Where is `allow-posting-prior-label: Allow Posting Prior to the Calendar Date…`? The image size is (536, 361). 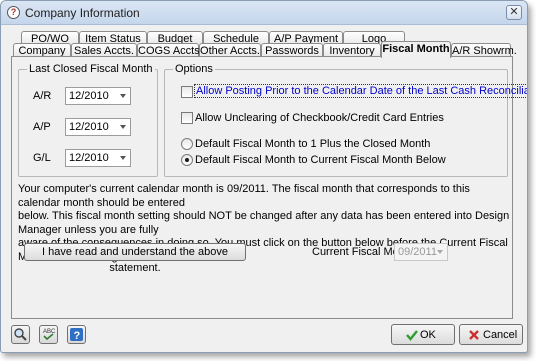 allow-posting-prior-label: Allow Posting Prior to the Calendar Date… is located at coordinates (360, 91).